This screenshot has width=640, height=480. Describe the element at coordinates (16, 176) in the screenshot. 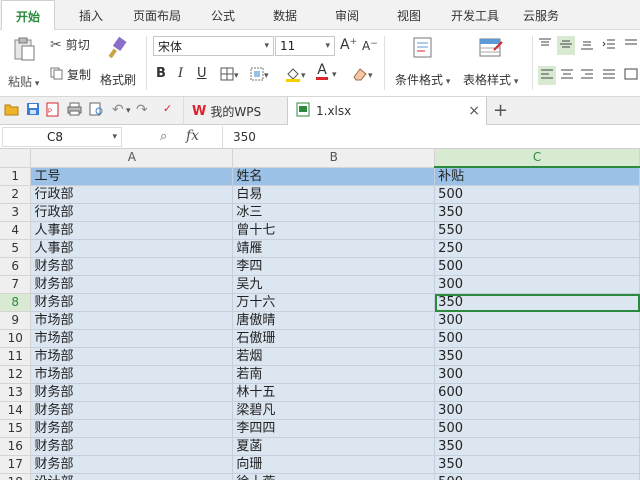

I see `row-header: 1` at that location.